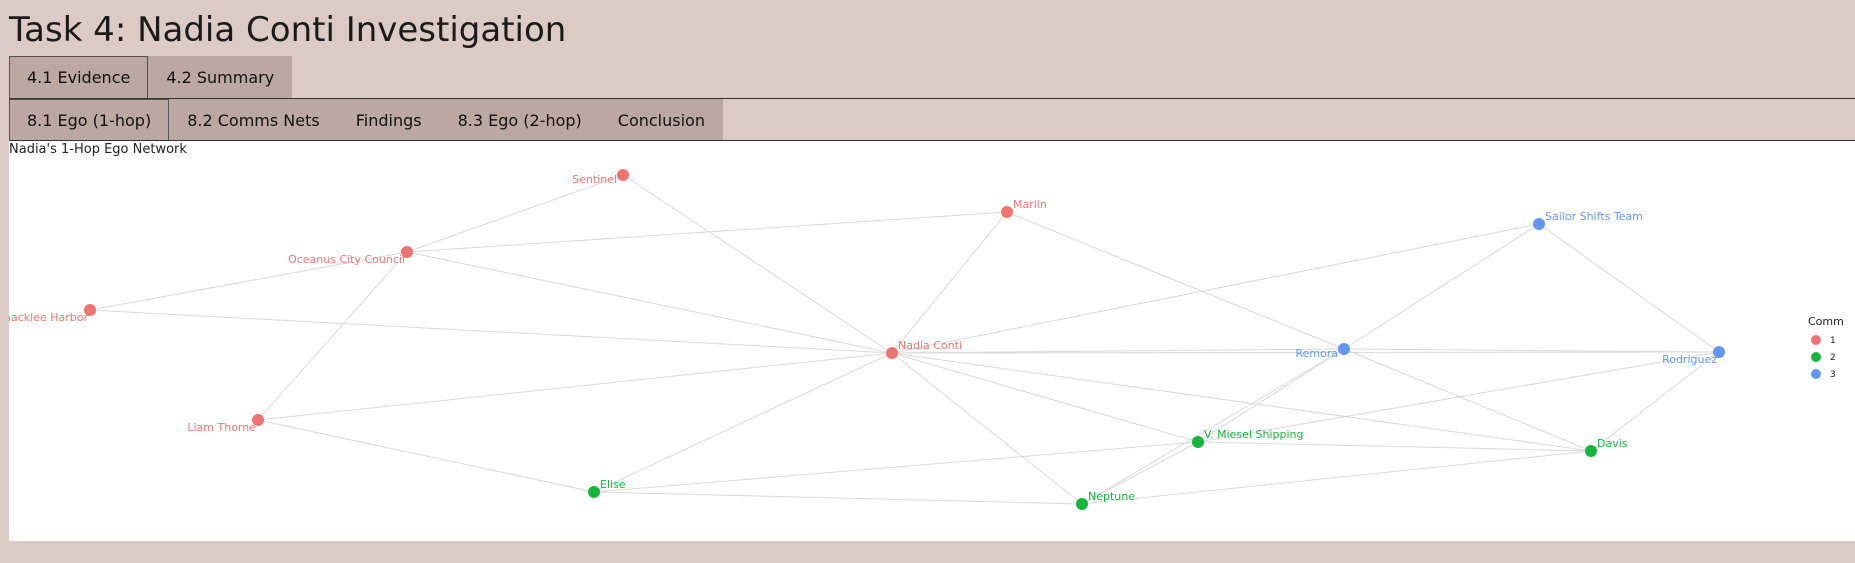 This screenshot has height=563, width=1855. I want to click on node-label-davis: Davis, so click(1612, 443).